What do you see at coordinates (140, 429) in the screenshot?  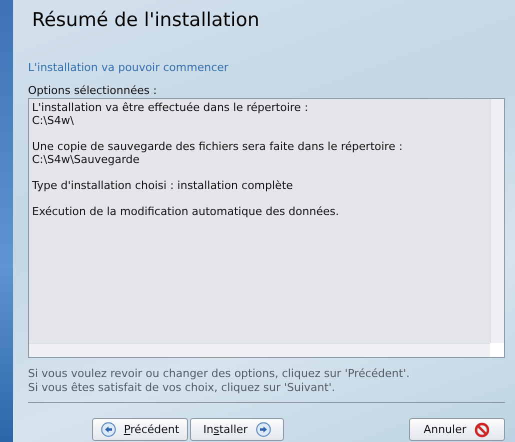 I see `previous-button: Précédent` at bounding box center [140, 429].